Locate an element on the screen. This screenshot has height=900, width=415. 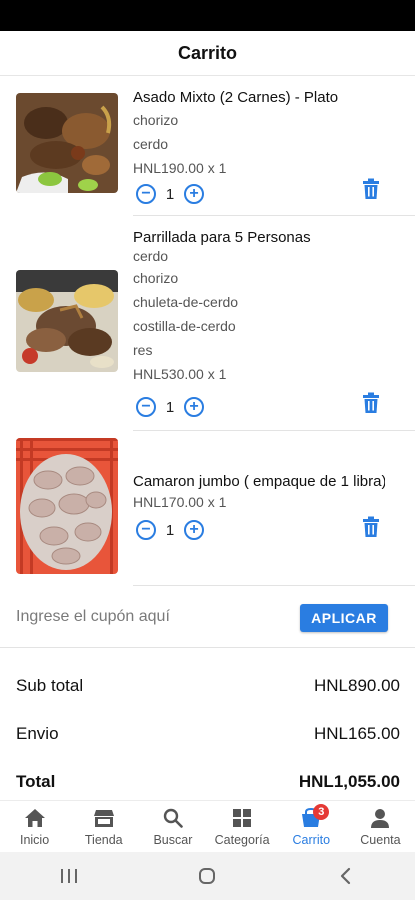
home-icon is located at coordinates (35, 818).